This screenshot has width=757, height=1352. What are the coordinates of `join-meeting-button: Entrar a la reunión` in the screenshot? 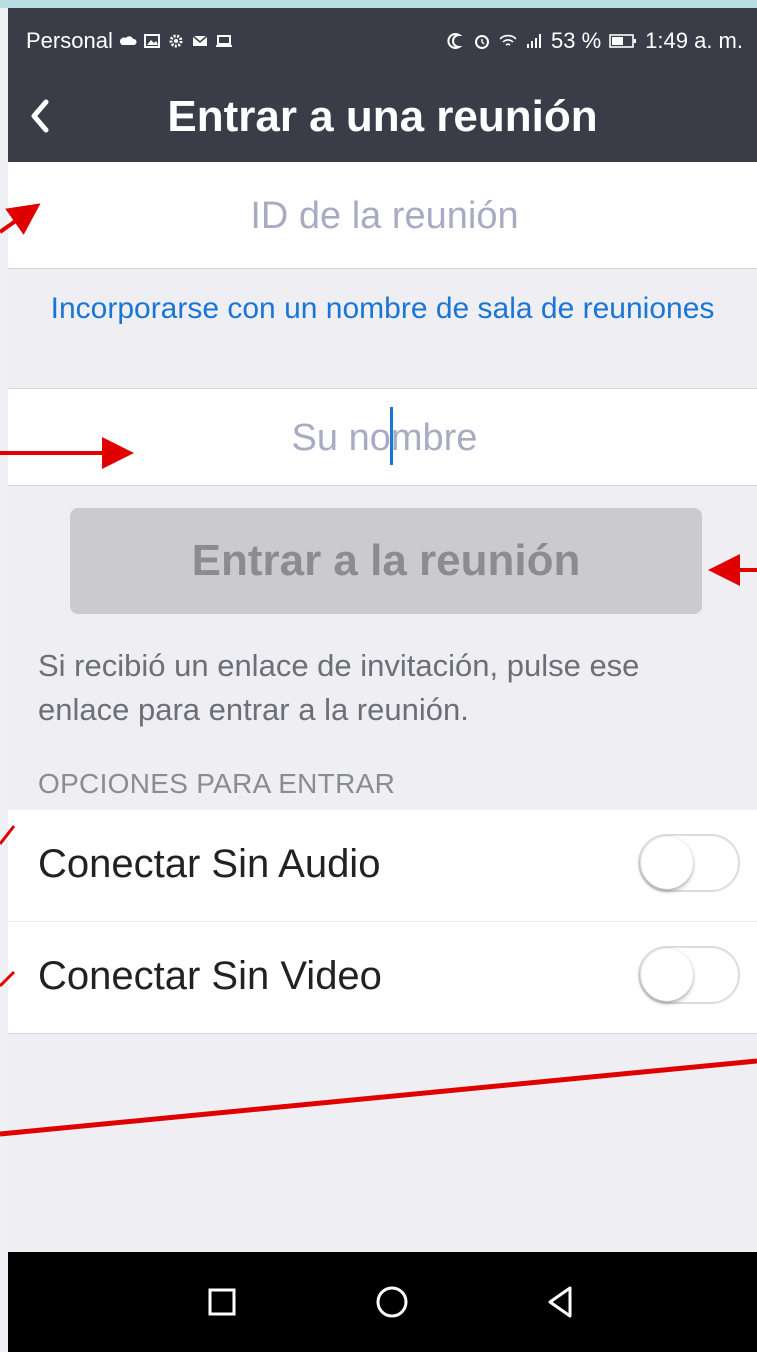 It's located at (386, 561).